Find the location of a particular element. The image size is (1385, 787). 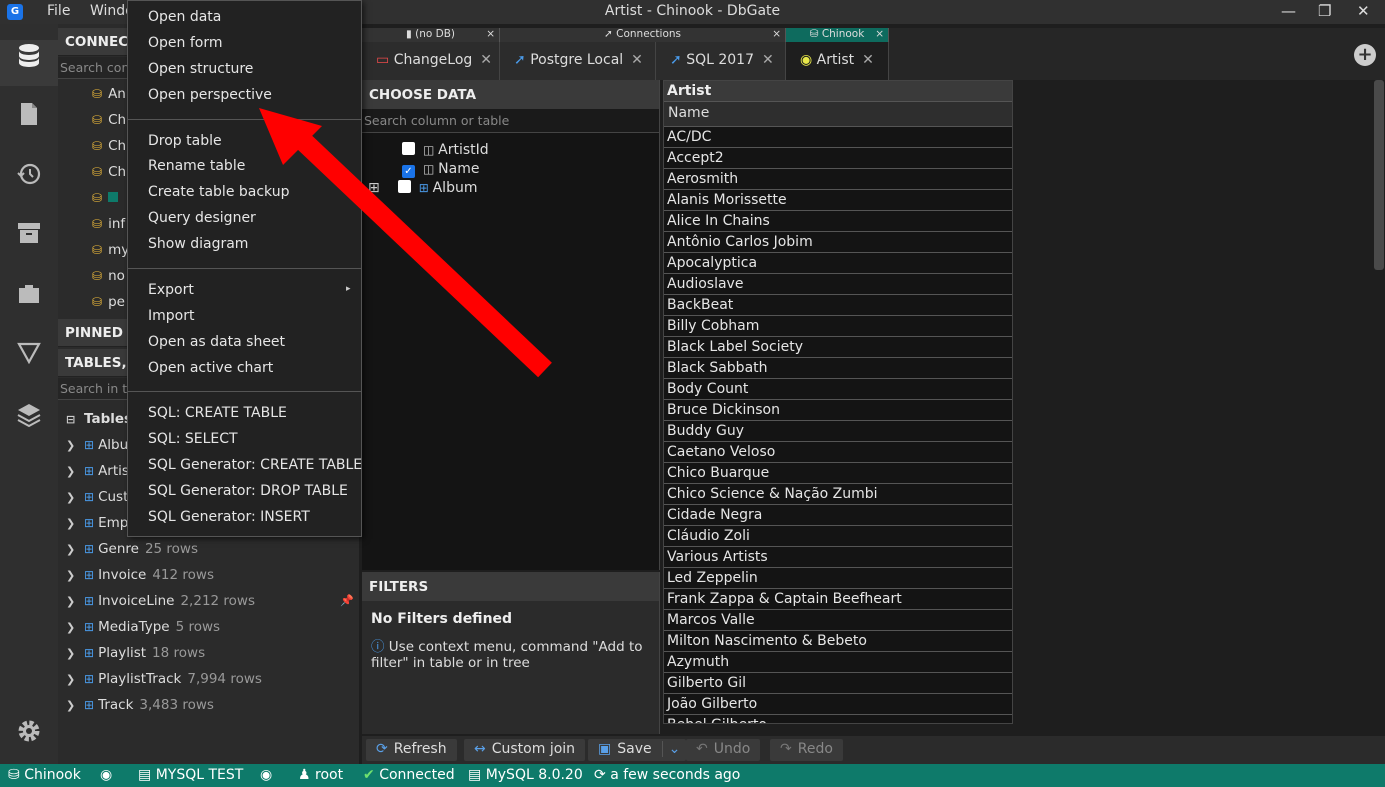

menu-import: Import is located at coordinates (171, 316).